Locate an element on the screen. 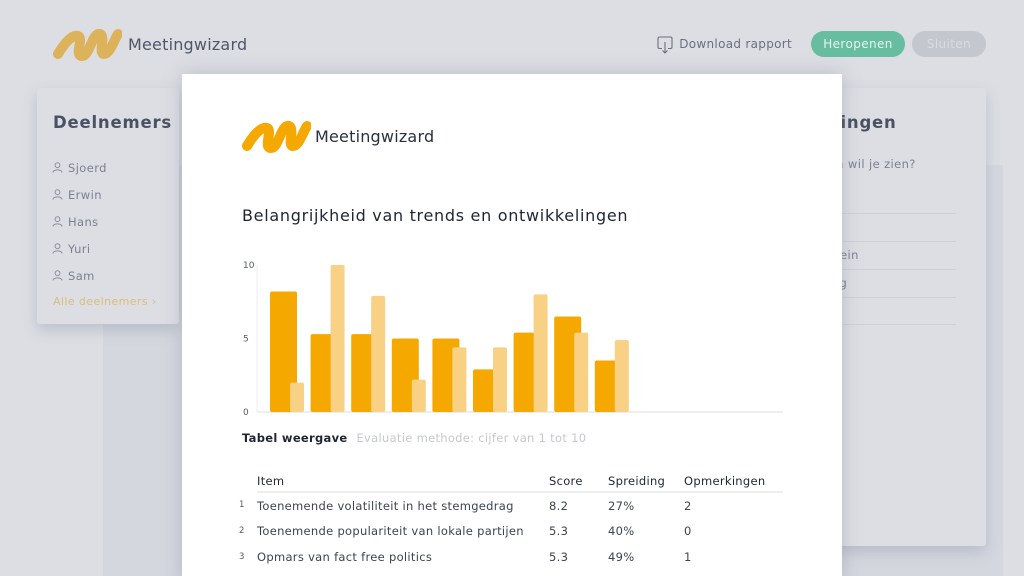 The image size is (1024, 576). row-spread: 27% is located at coordinates (621, 505).